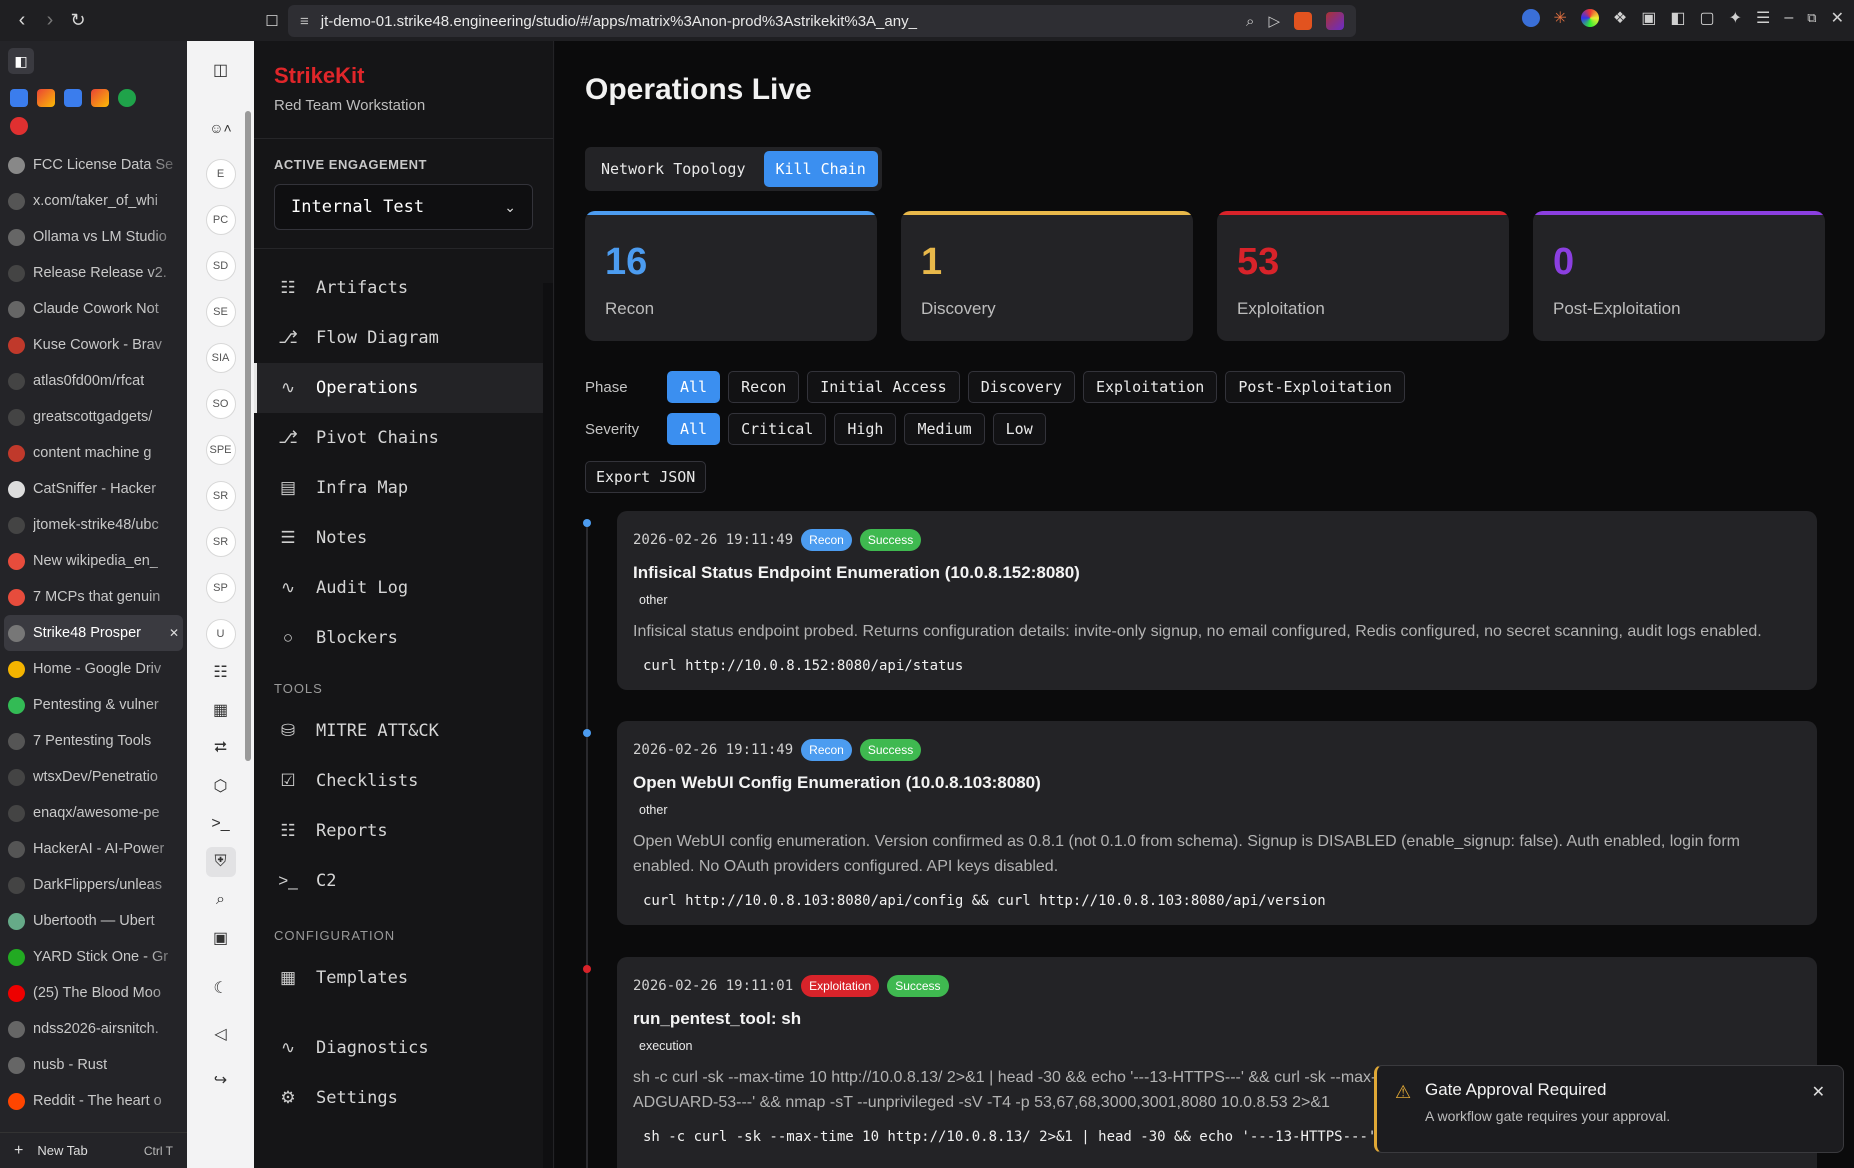 The image size is (1854, 1168). Describe the element at coordinates (220, 220) in the screenshot. I see `engagement-avatar: PC` at that location.